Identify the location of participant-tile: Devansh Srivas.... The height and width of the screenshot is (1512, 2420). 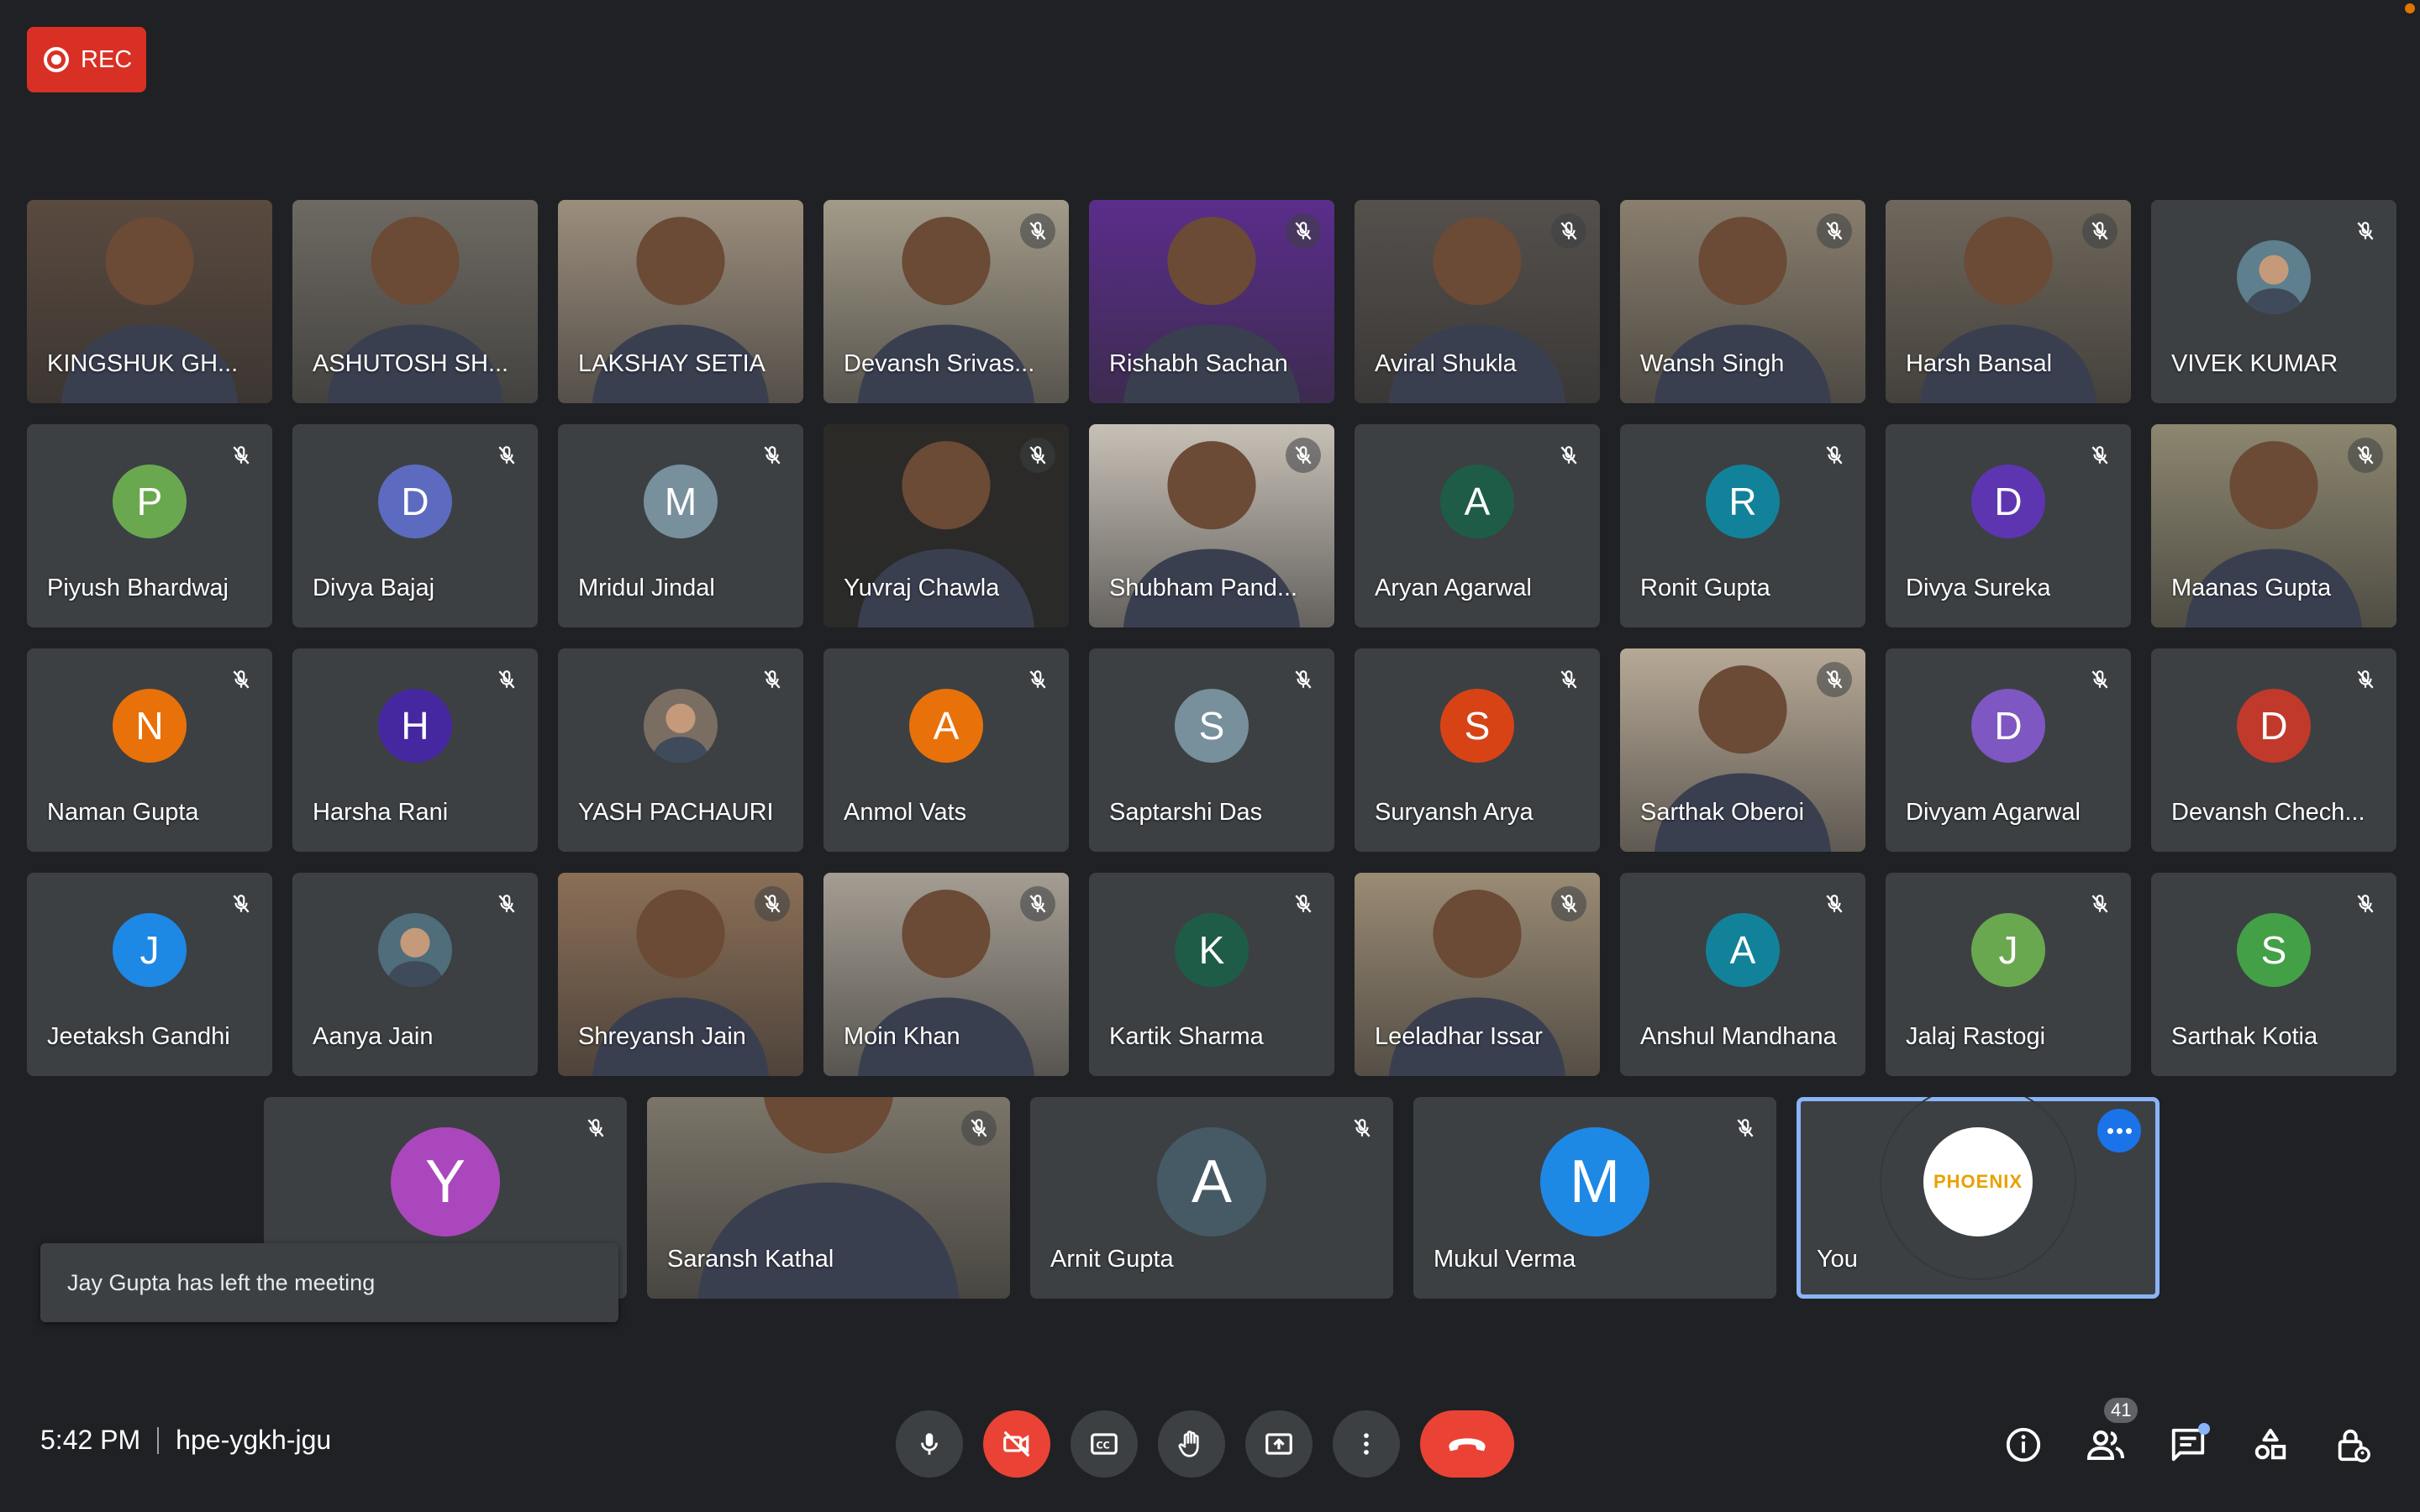
(946, 301).